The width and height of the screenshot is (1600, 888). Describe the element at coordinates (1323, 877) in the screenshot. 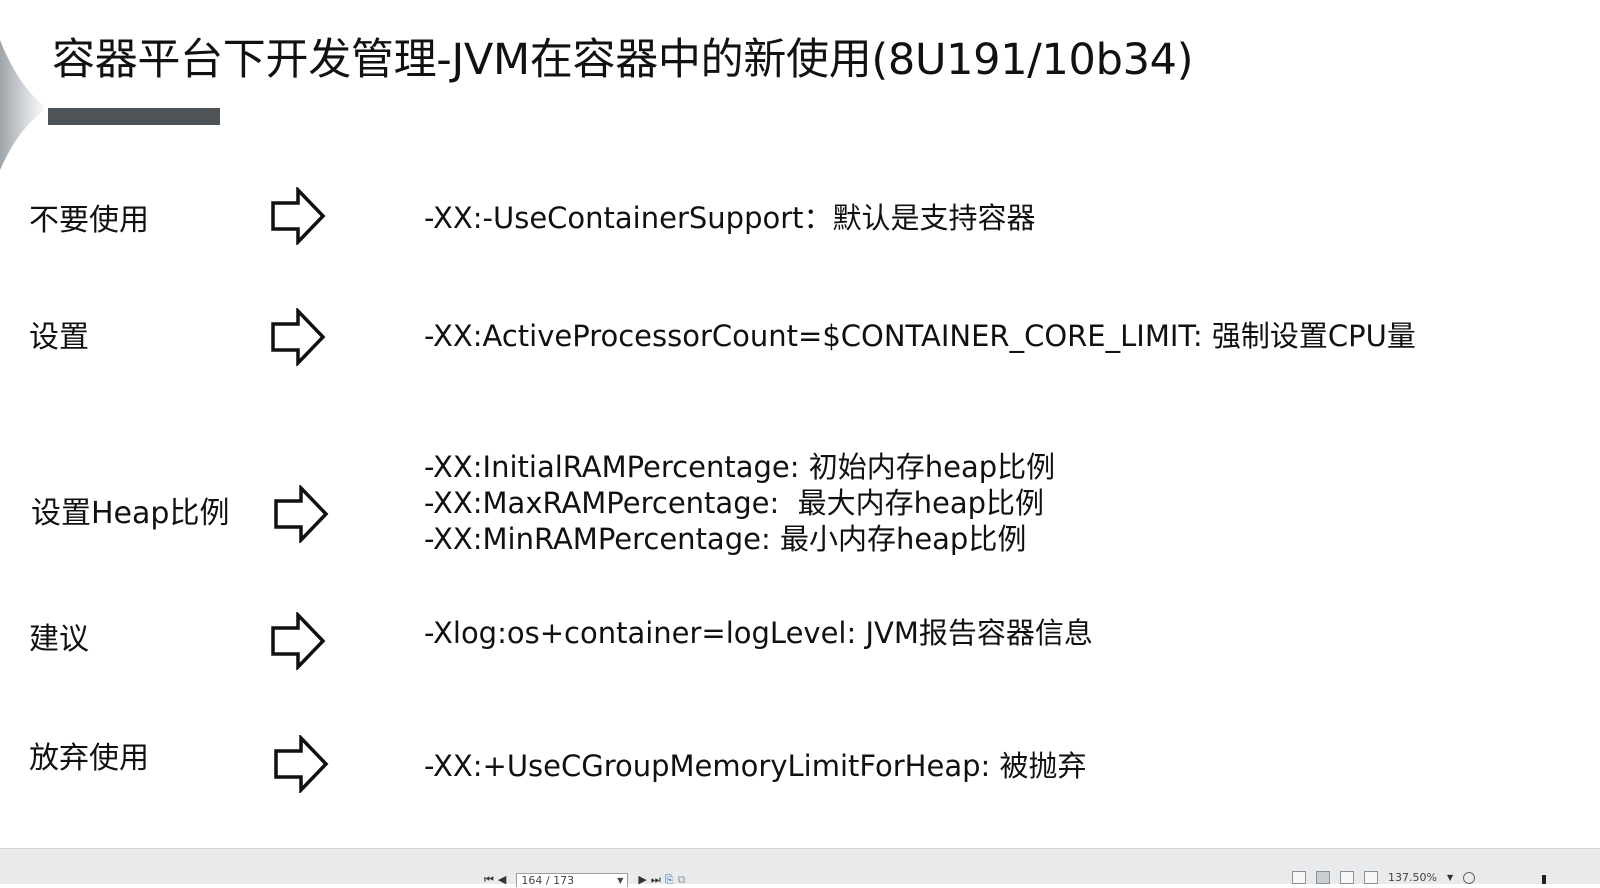

I see `continuous-page-icon` at that location.